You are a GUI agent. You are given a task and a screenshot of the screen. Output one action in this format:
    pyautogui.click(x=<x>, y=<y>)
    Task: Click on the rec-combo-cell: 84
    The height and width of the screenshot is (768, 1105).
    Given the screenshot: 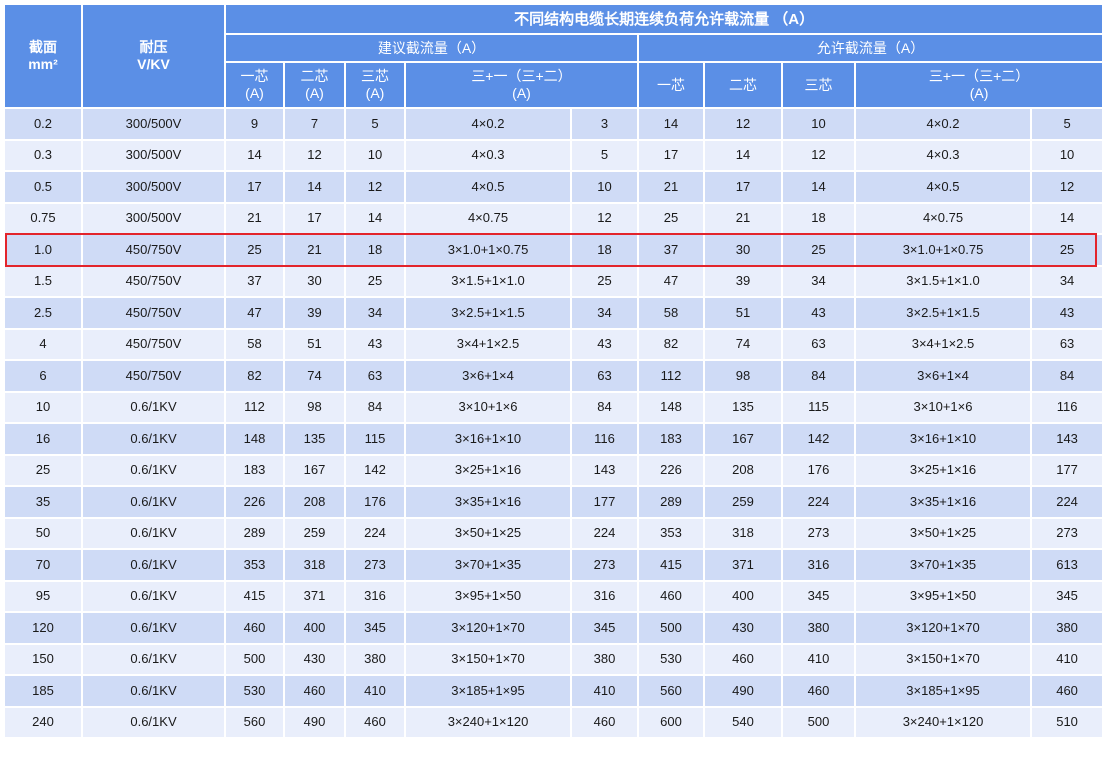 What is the action you would take?
    pyautogui.click(x=604, y=407)
    